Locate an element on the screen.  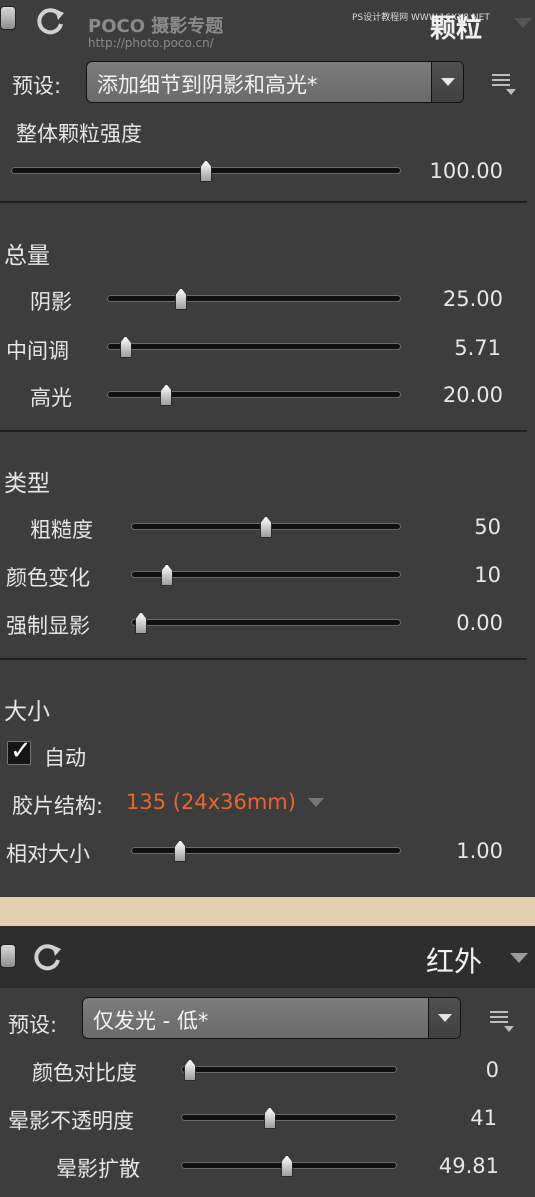
roughness-value: 50 is located at coordinates (487, 527).